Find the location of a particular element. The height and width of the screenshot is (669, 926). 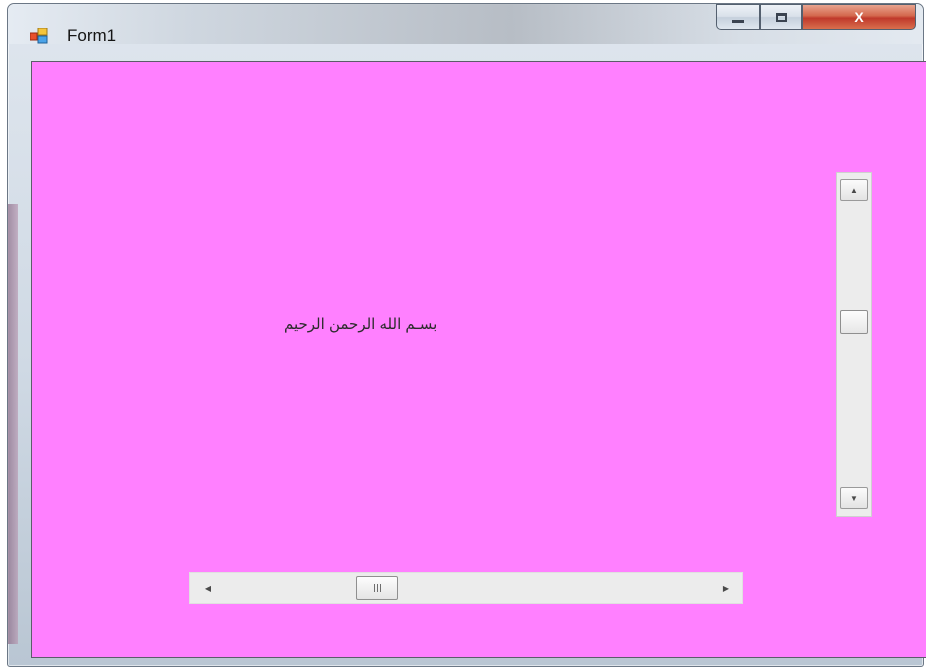

scroll-right-button: ▶ is located at coordinates (726, 588).